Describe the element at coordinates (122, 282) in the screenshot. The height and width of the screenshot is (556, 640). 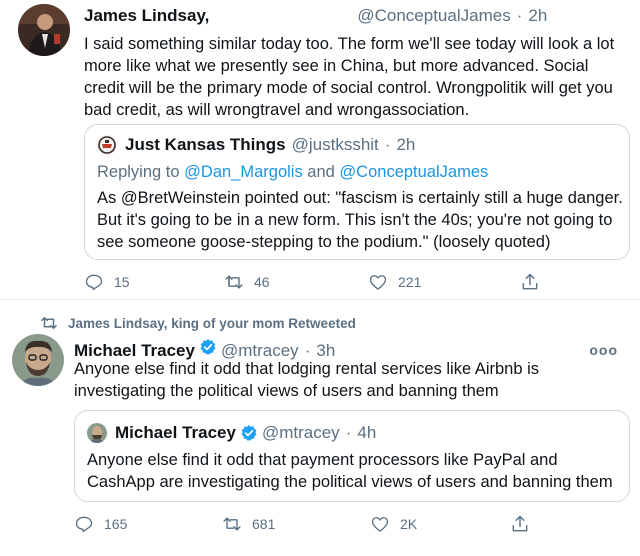
I see `reply-count: 15` at that location.